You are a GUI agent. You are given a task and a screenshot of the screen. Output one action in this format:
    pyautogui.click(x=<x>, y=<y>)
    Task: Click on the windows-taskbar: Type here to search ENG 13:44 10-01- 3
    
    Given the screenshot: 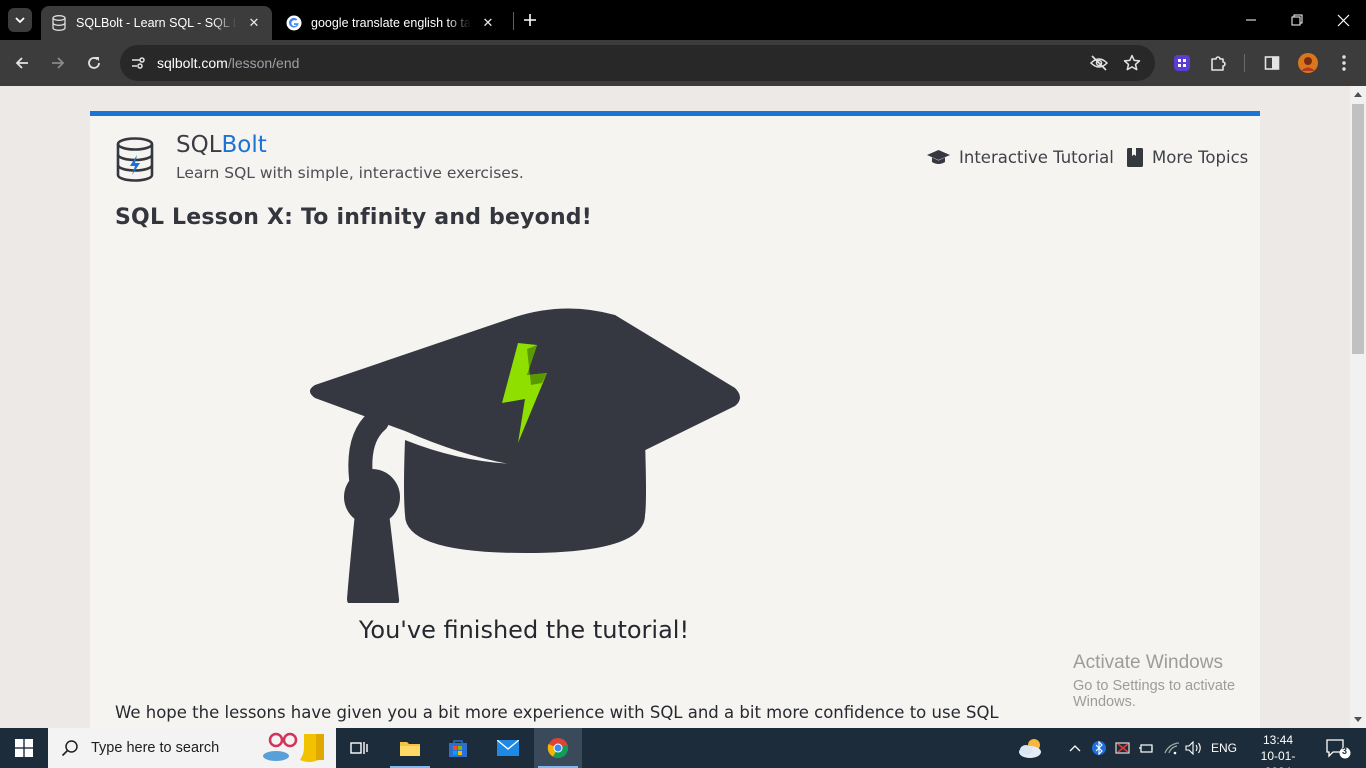 What is the action you would take?
    pyautogui.click(x=683, y=748)
    